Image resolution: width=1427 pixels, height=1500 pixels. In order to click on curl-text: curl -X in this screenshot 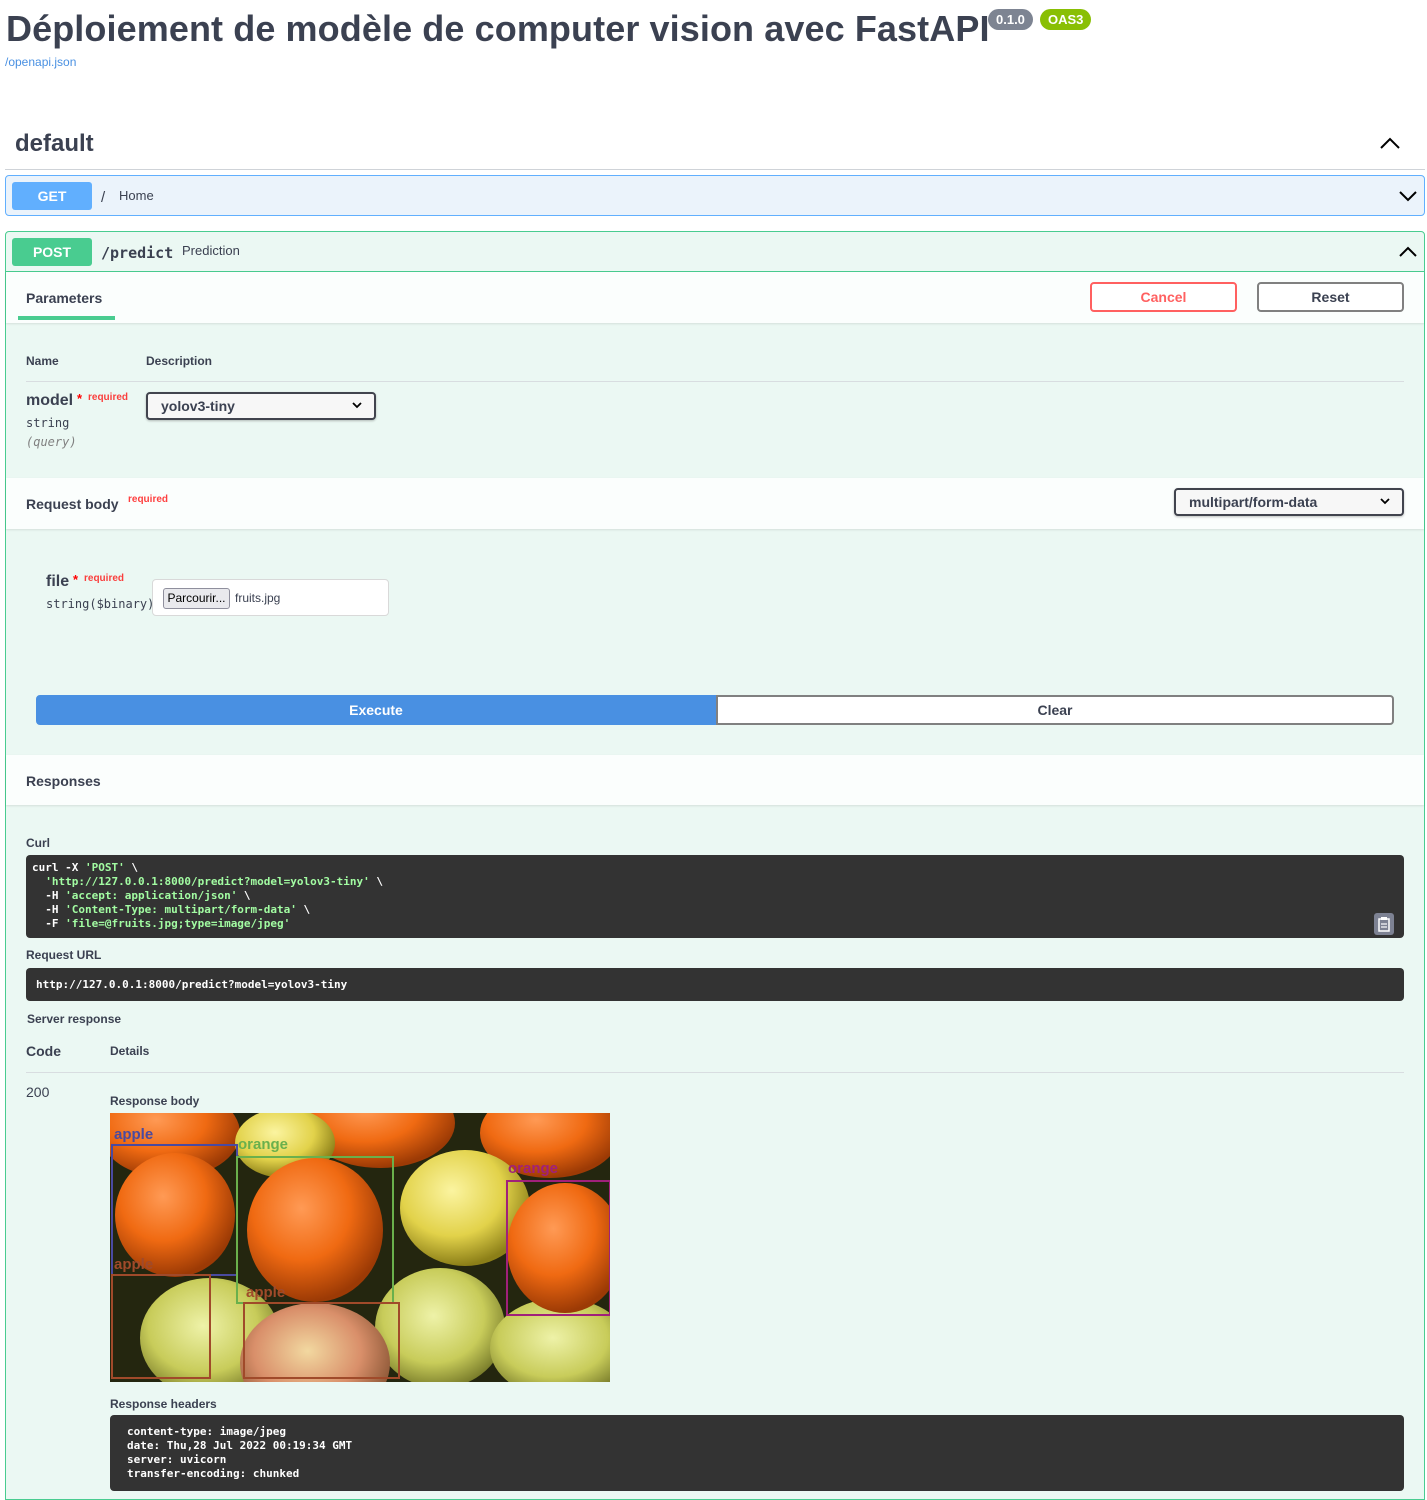, I will do `click(58, 867)`.